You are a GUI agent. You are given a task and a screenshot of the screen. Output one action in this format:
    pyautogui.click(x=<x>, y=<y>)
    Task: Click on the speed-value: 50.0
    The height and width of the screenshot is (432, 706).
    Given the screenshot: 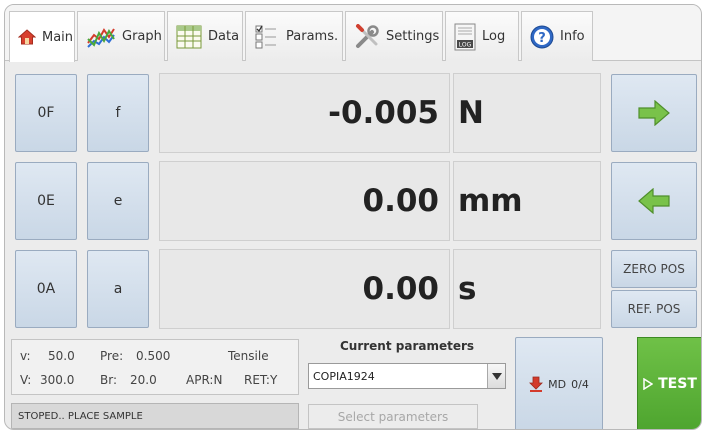 What is the action you would take?
    pyautogui.click(x=61, y=356)
    